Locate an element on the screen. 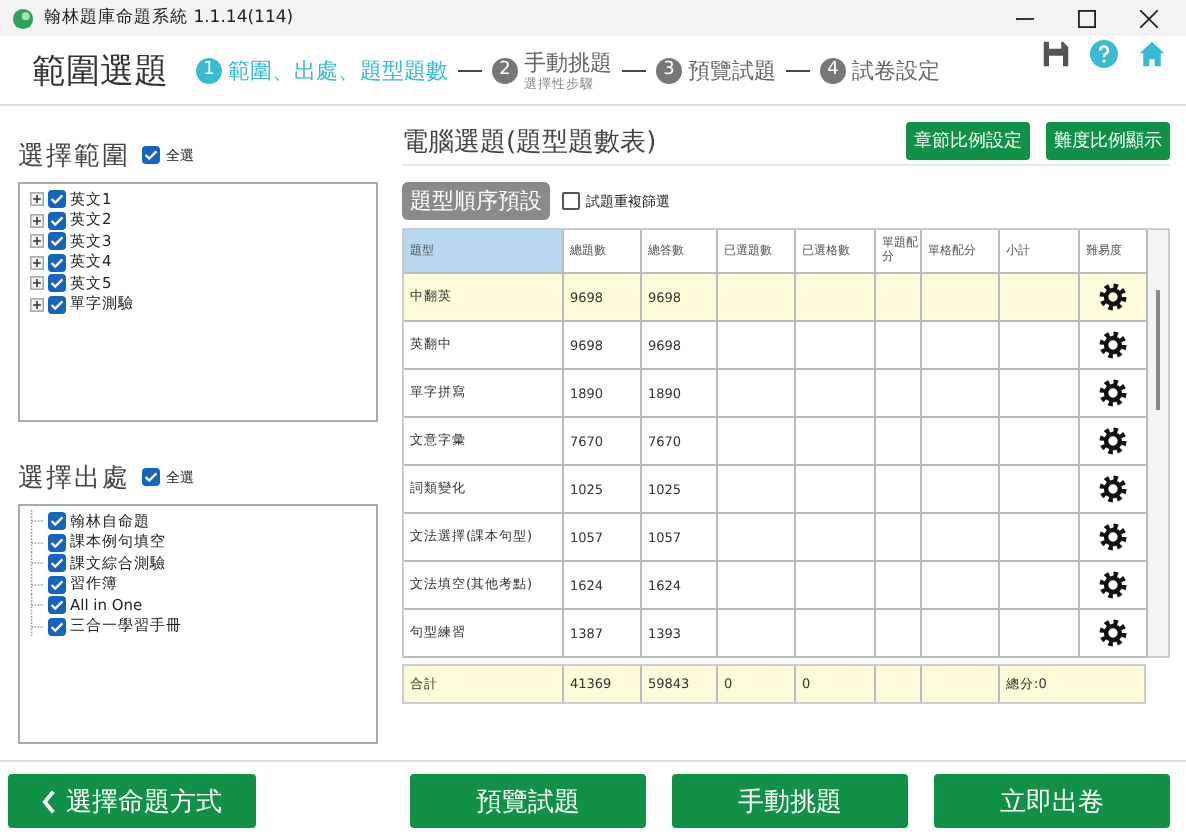 This screenshot has height=840, width=1186. step-label: 試卷設定 is located at coordinates (896, 70).